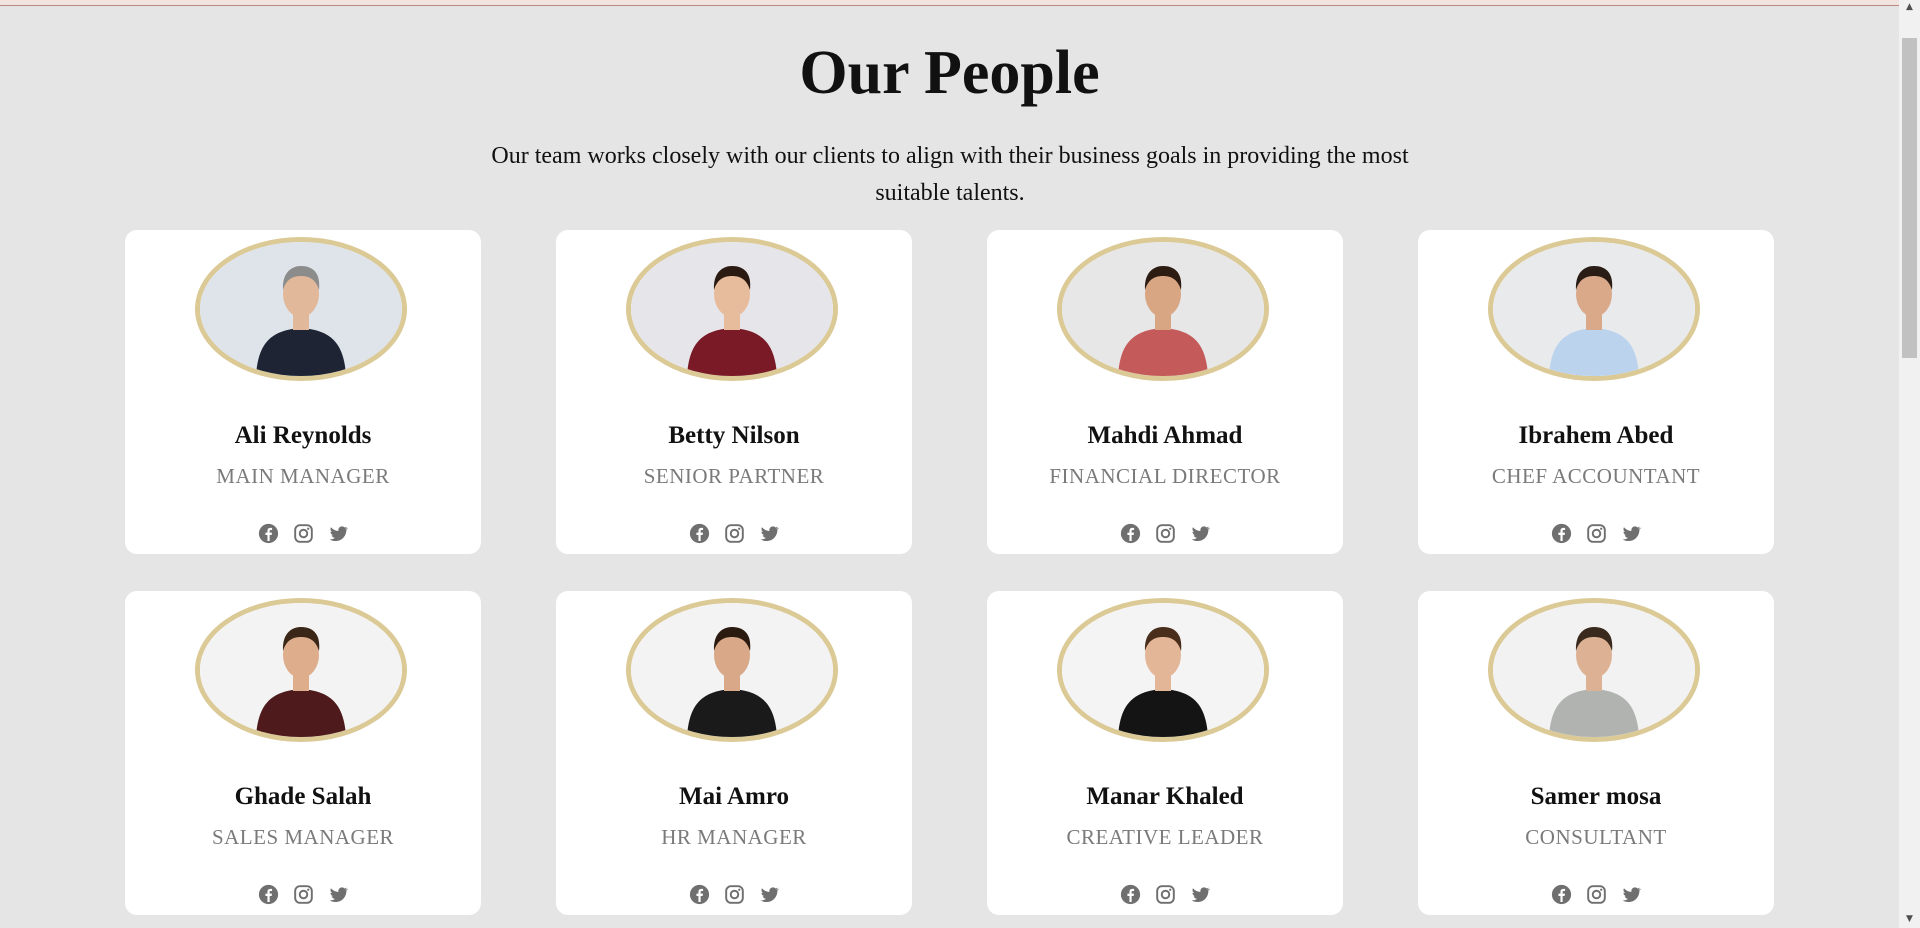 The height and width of the screenshot is (928, 1920). Describe the element at coordinates (303, 796) in the screenshot. I see `team-member-name: Ghade Salah` at that location.